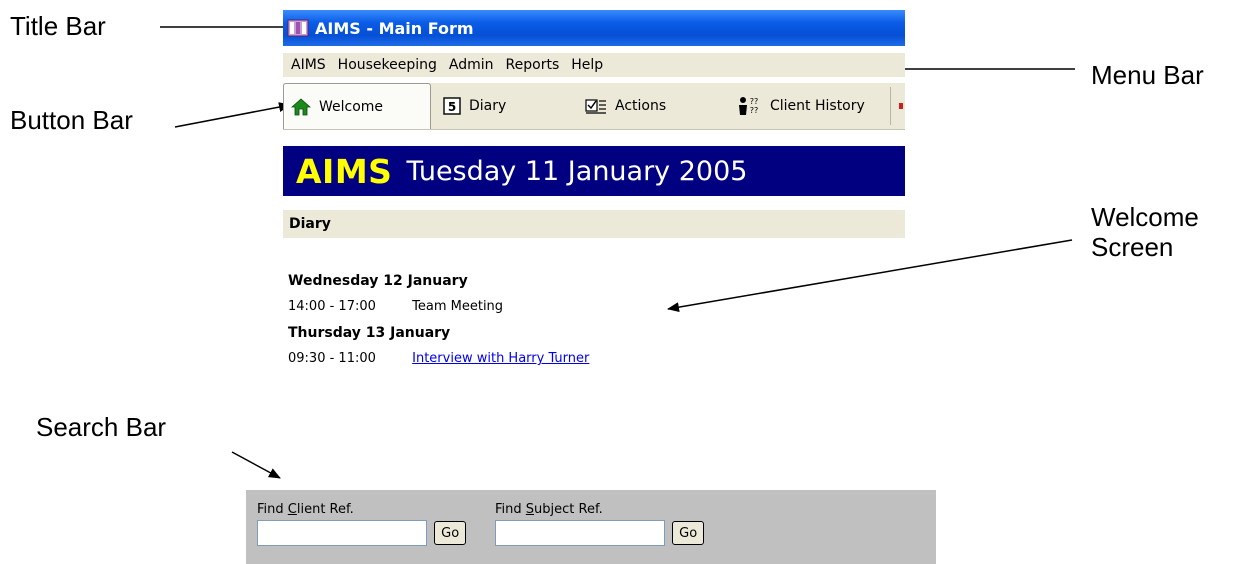 This screenshot has height=564, width=1242. Describe the element at coordinates (580, 533) in the screenshot. I see `find-subject-input` at that location.